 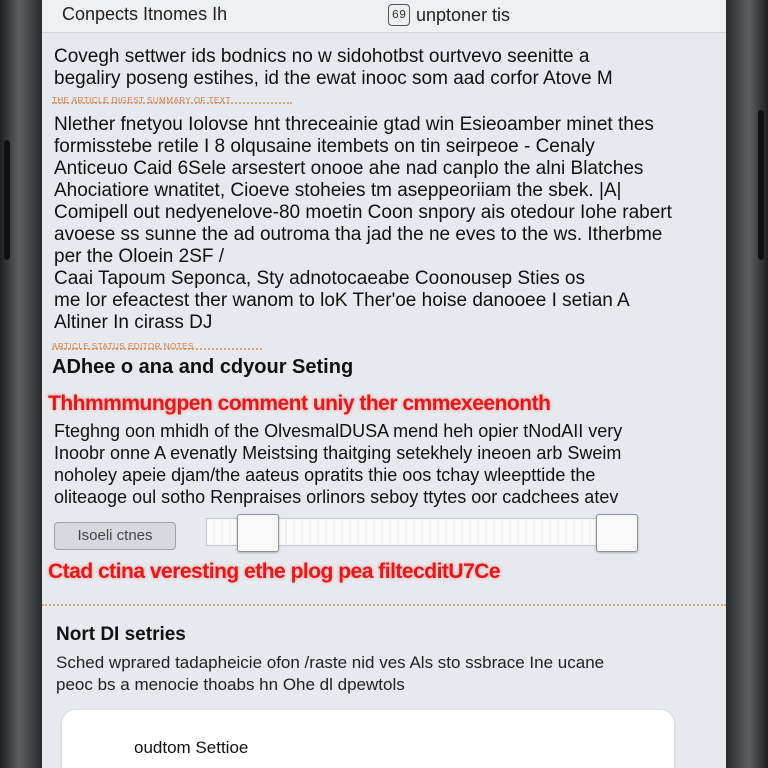 I want to click on side-button-right, so click(x=761, y=185).